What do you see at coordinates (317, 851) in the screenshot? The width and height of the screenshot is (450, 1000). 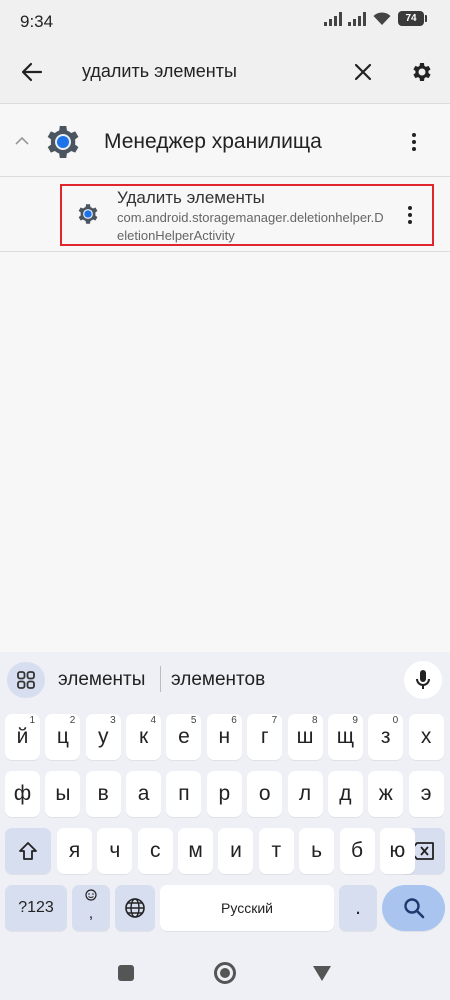 I see `key-row3-7: ь` at bounding box center [317, 851].